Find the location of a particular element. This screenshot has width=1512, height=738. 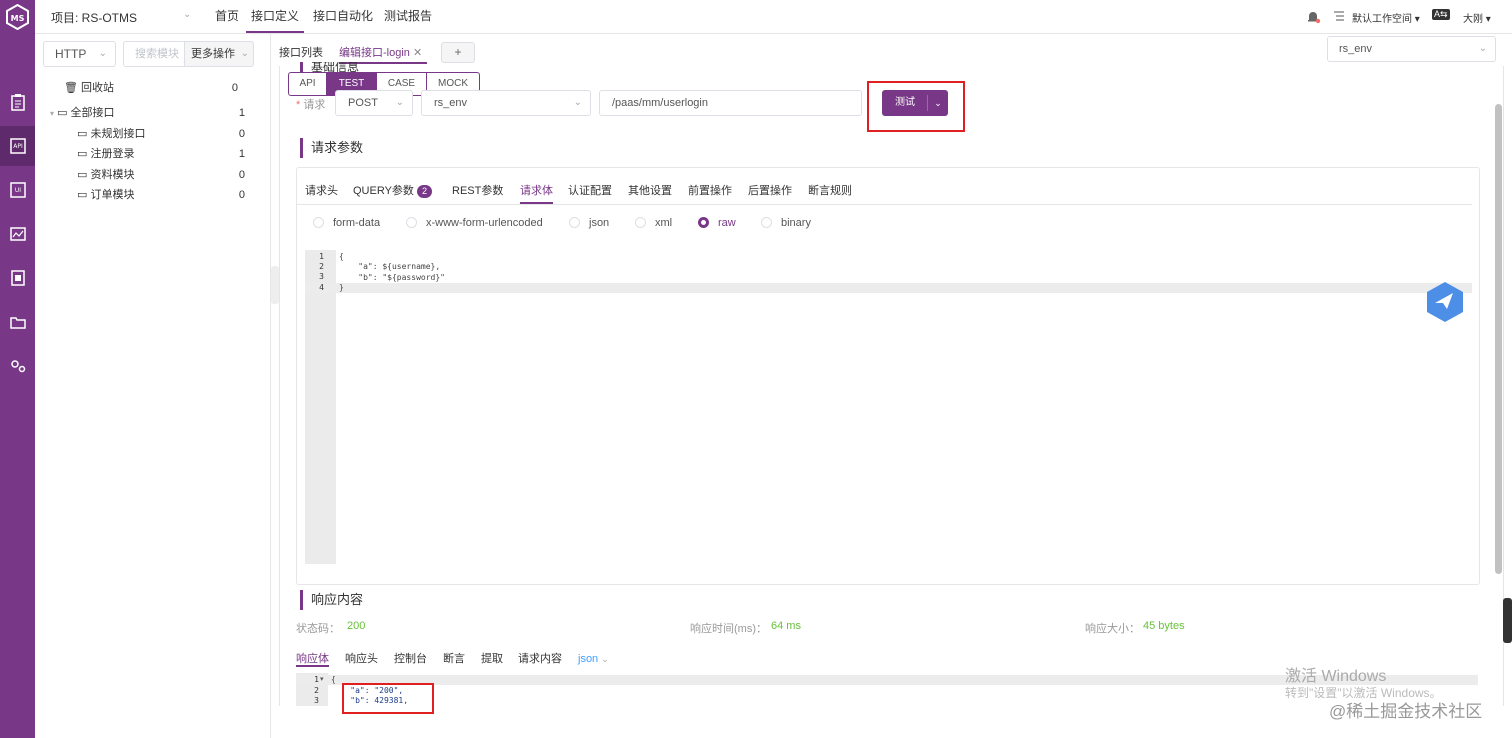

env-select: rs_env ⌄ is located at coordinates (1411, 49).